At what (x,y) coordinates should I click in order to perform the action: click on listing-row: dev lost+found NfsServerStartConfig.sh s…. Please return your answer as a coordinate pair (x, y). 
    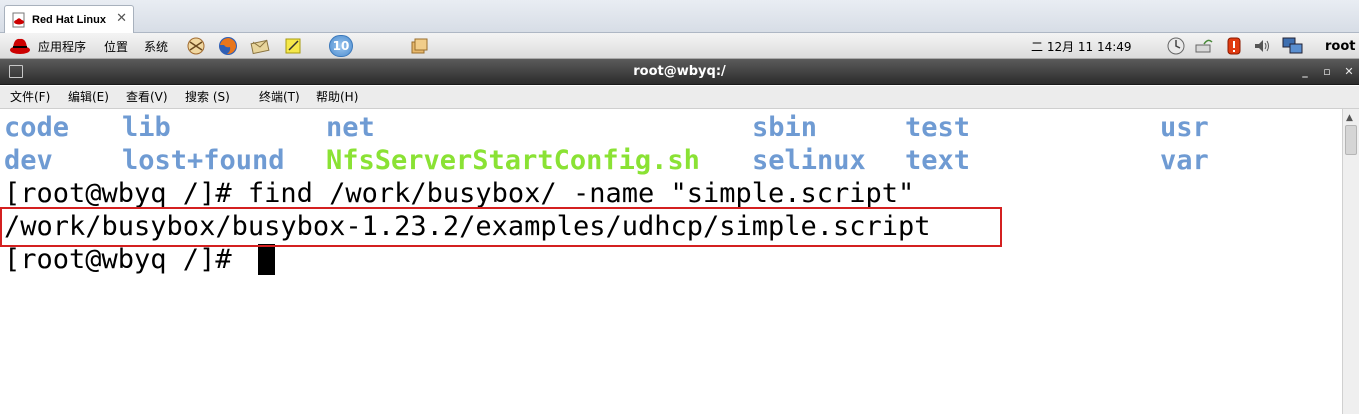
    Looking at the image, I should click on (670, 160).